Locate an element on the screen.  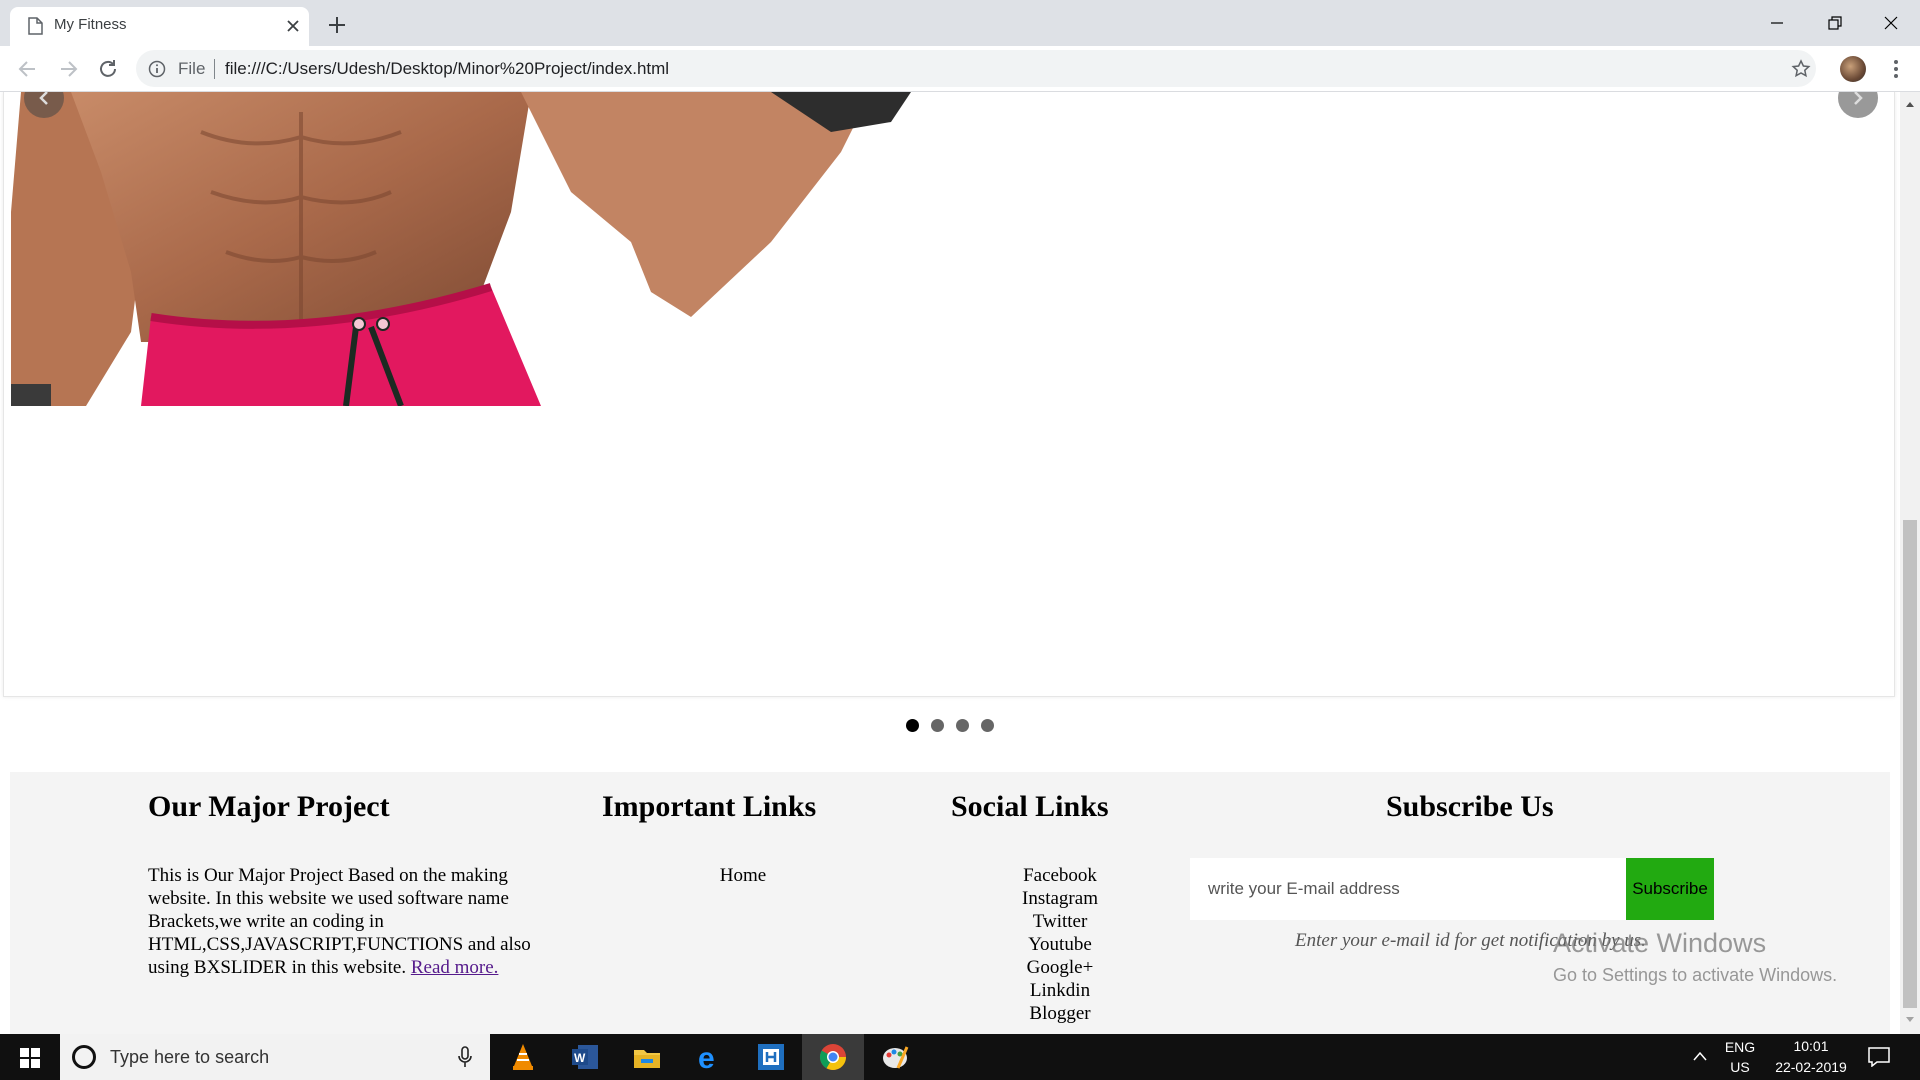
reload-icon is located at coordinates (108, 69).